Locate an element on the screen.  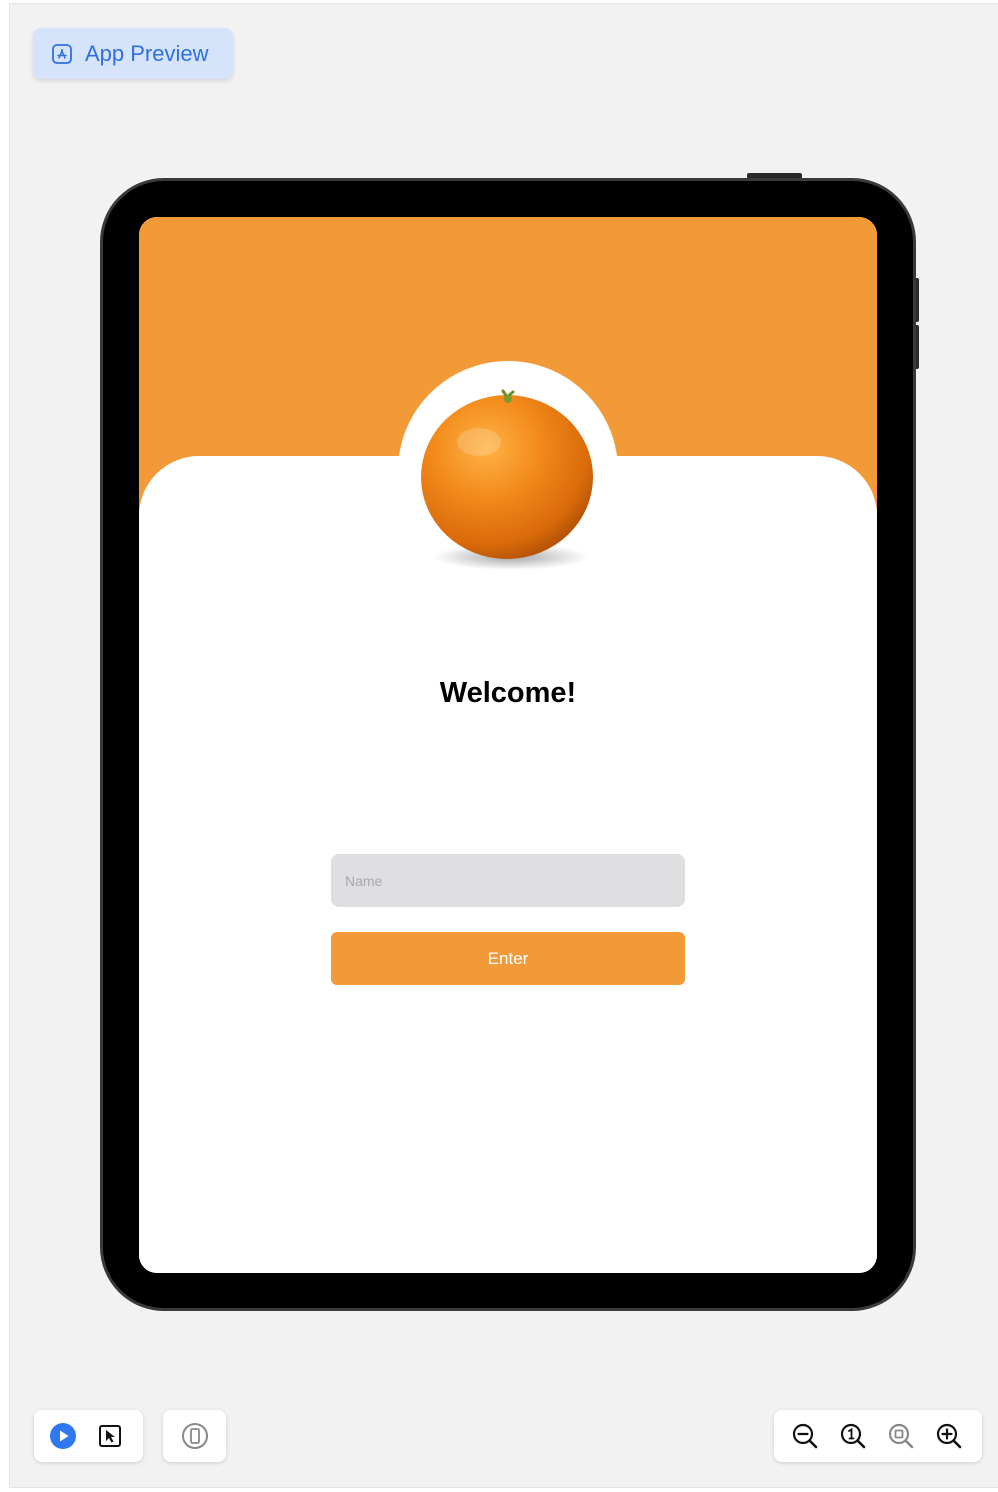
app-preview-badge: App Preview is located at coordinates (133, 53).